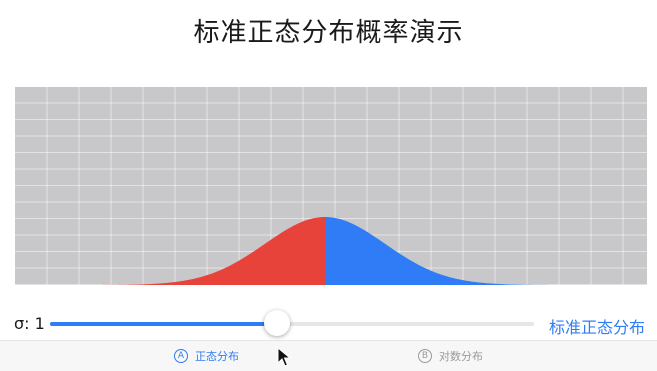 The height and width of the screenshot is (371, 657). I want to click on sigma-value-label: σ: 1, so click(29, 323).